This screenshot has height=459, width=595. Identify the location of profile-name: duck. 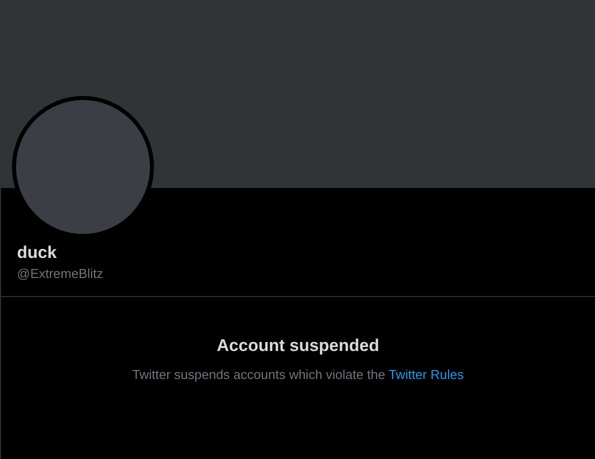
(37, 253).